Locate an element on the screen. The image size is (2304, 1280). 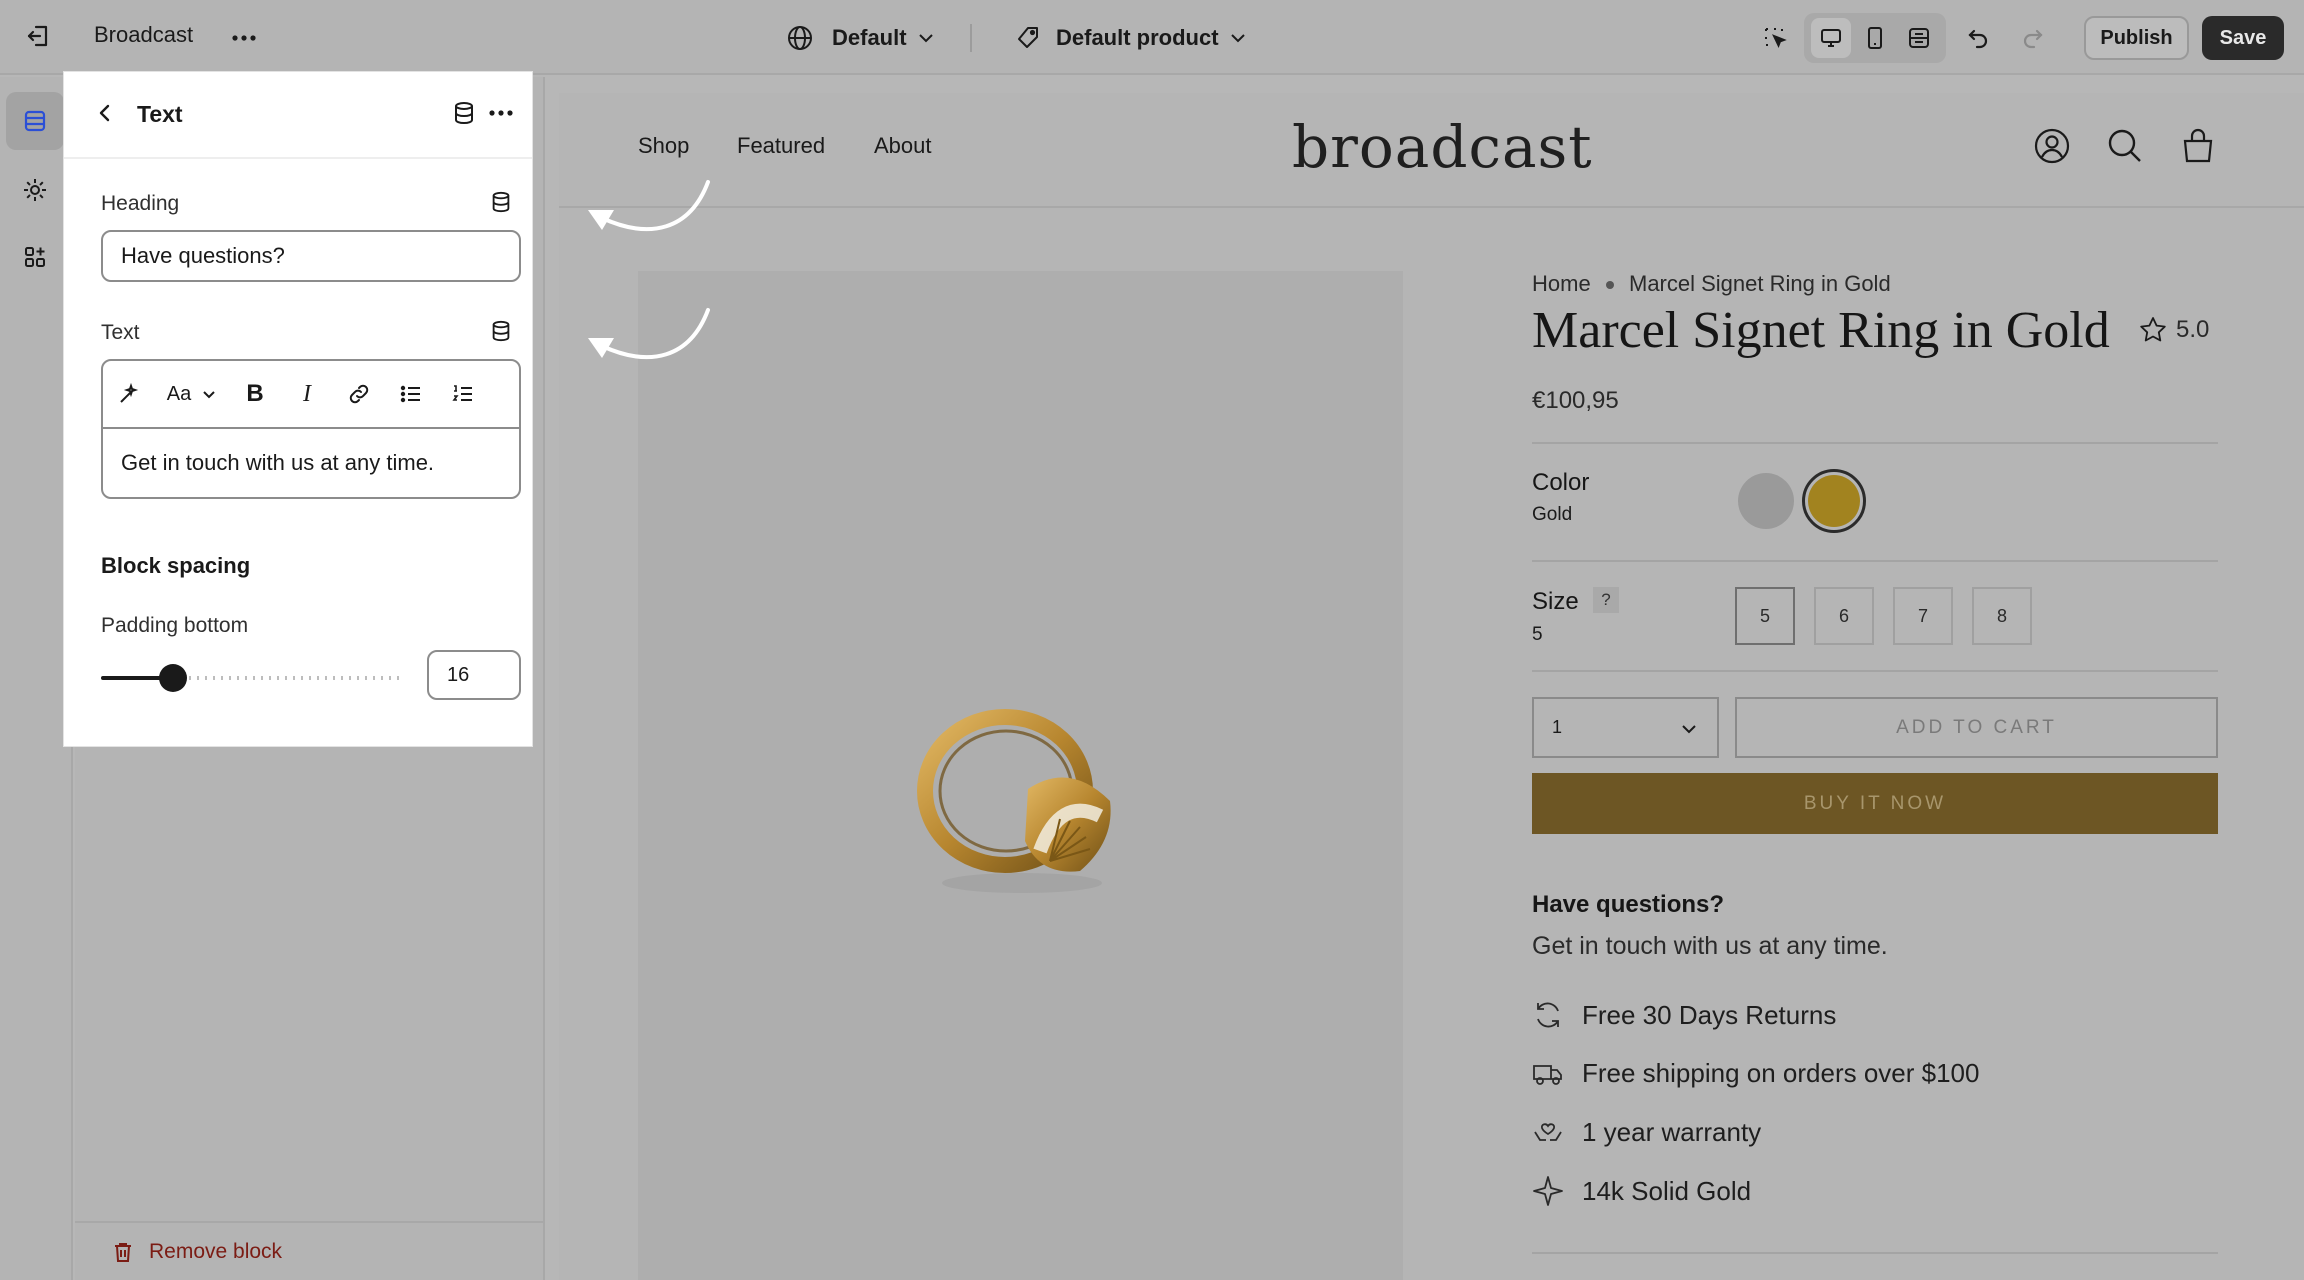
bold-icon: B is located at coordinates (255, 393).